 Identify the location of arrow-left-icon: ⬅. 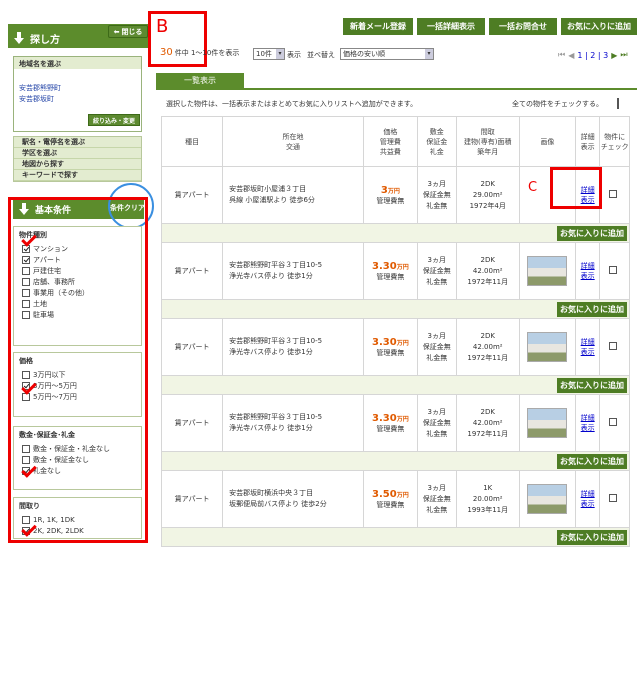
(116, 31).